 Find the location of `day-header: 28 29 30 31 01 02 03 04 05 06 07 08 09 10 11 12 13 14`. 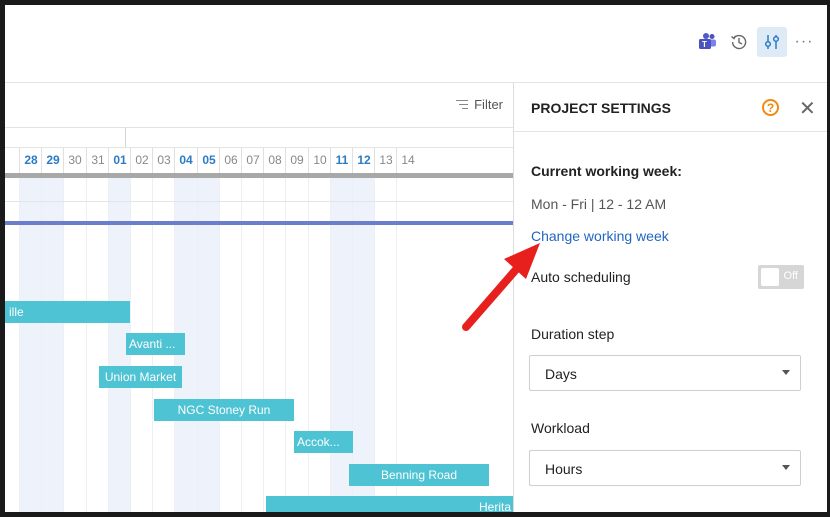

day-header: 28 29 30 31 01 02 03 04 05 06 07 08 09 10 11 12 13 14 is located at coordinates (259, 160).